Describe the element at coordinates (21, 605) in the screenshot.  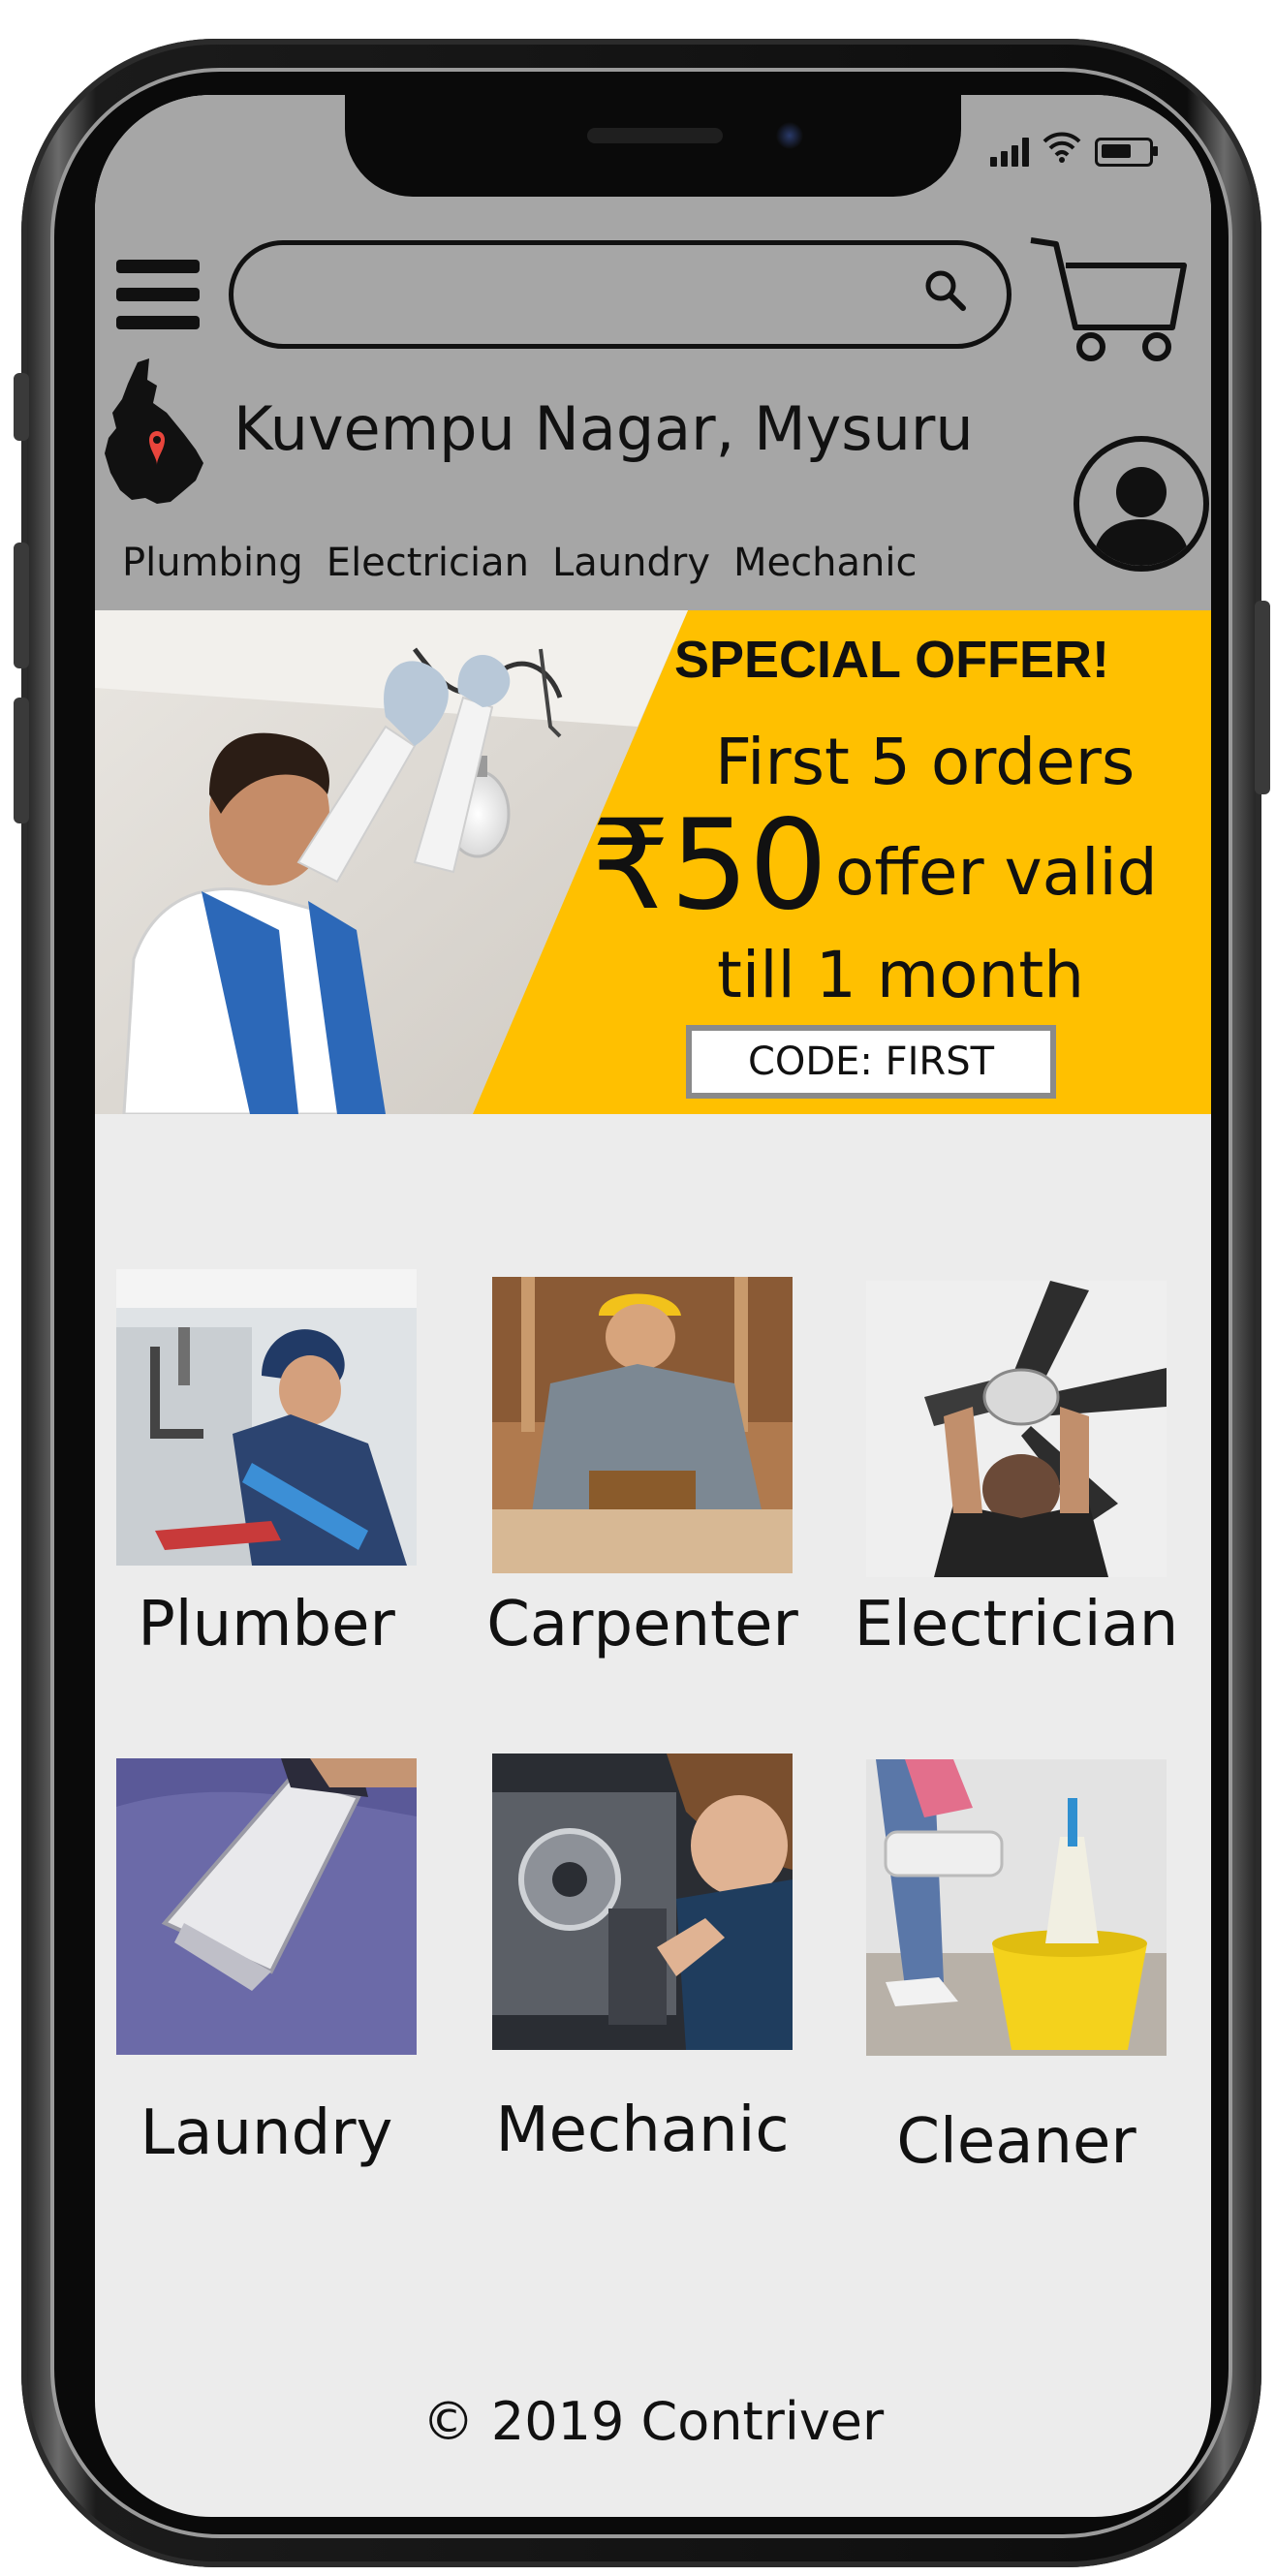
I see `phone-volume-up-button` at that location.